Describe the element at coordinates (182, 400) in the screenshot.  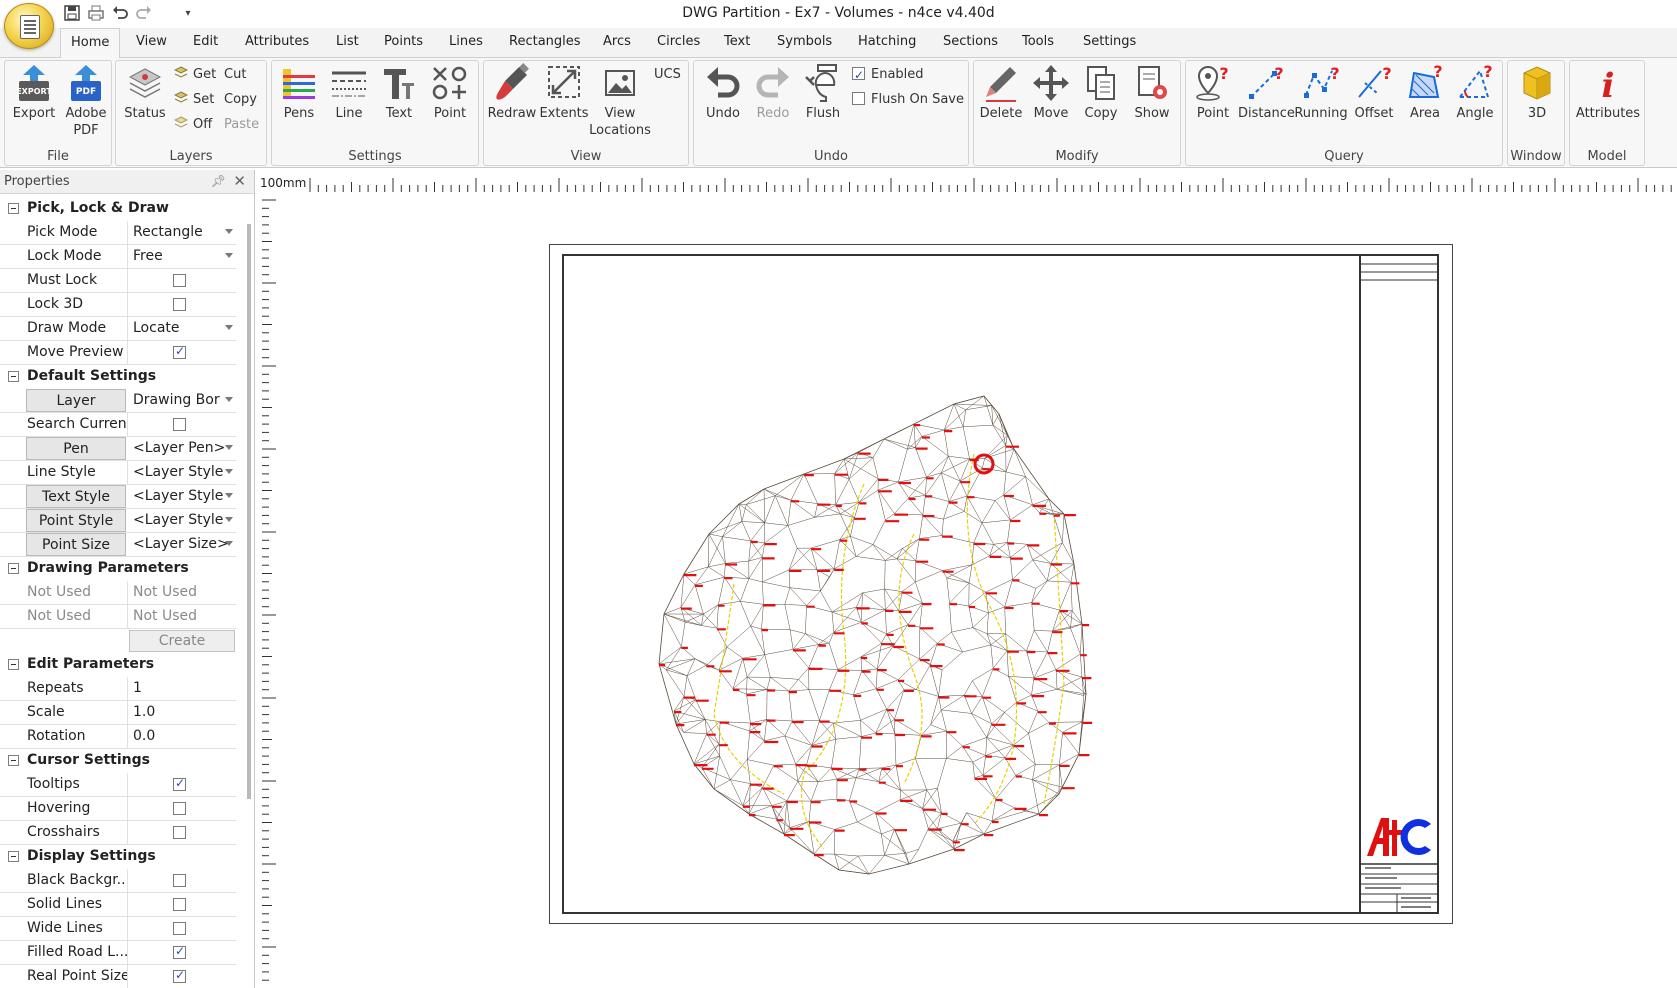
I see `layer-dropdown: Drawing Bor` at that location.